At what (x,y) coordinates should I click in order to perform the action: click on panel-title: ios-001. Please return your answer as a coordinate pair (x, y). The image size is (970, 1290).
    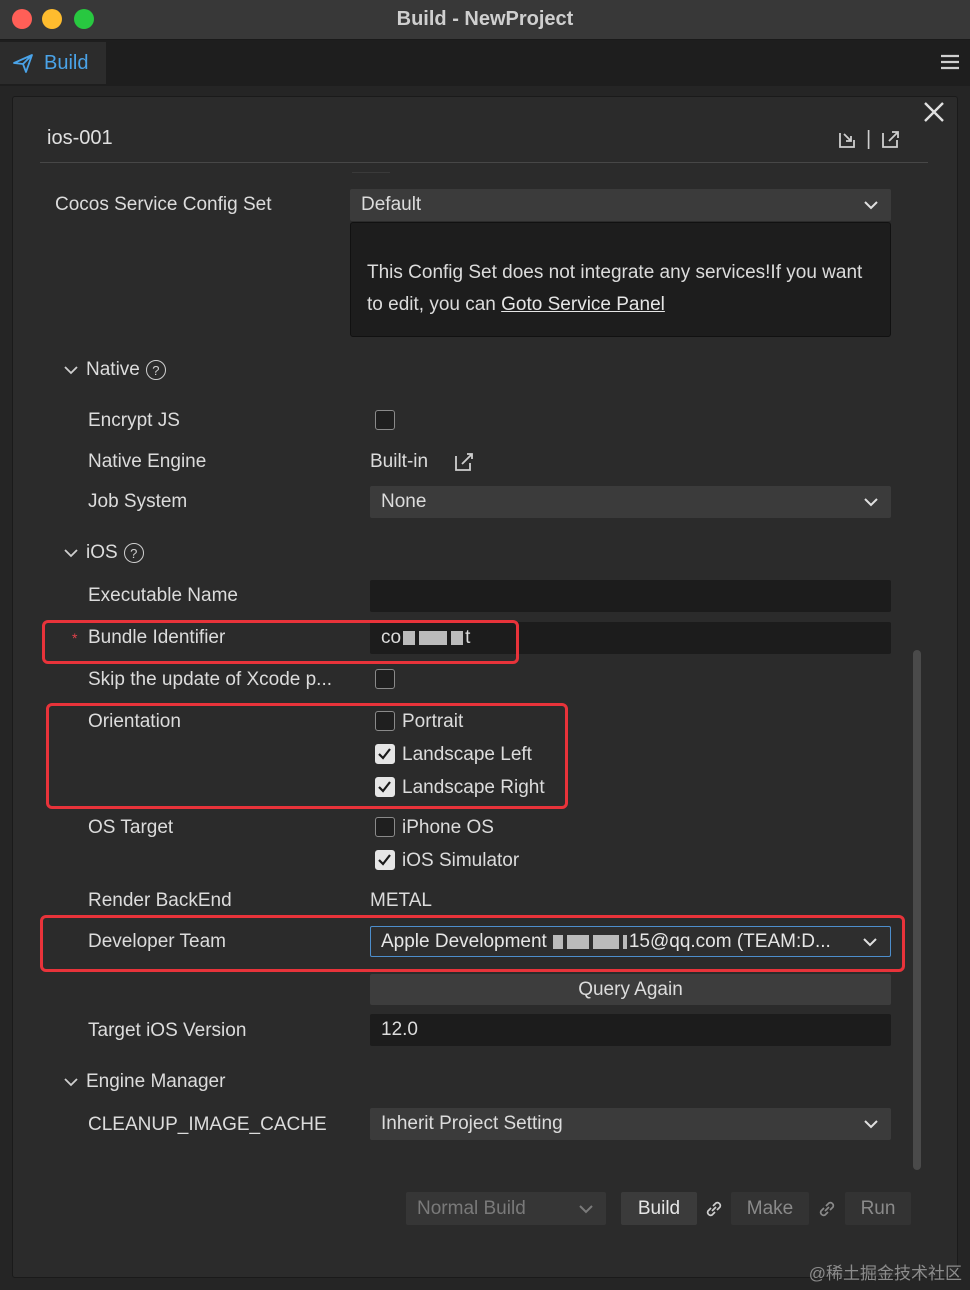
    Looking at the image, I should click on (80, 138).